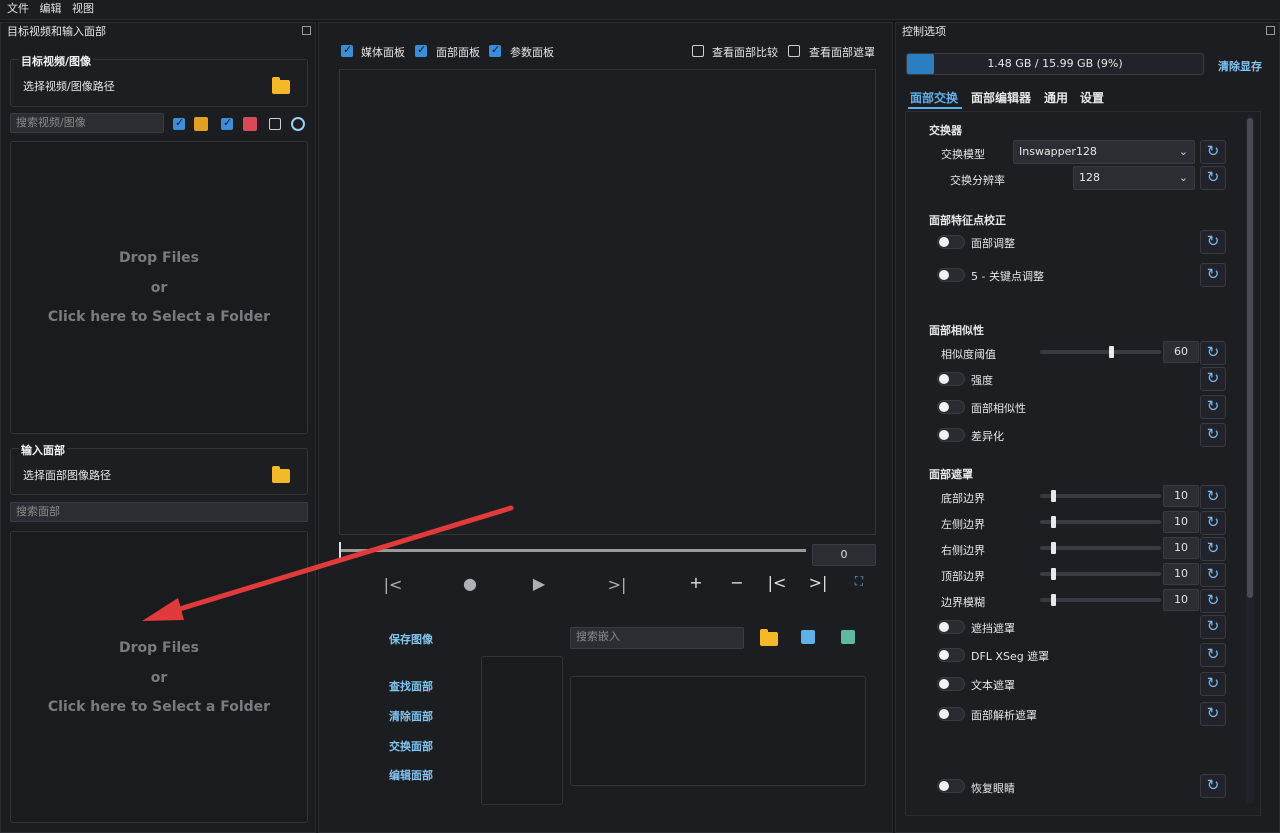 The width and height of the screenshot is (1280, 833). Describe the element at coordinates (1092, 97) in the screenshot. I see `tab-settings: 设置` at that location.